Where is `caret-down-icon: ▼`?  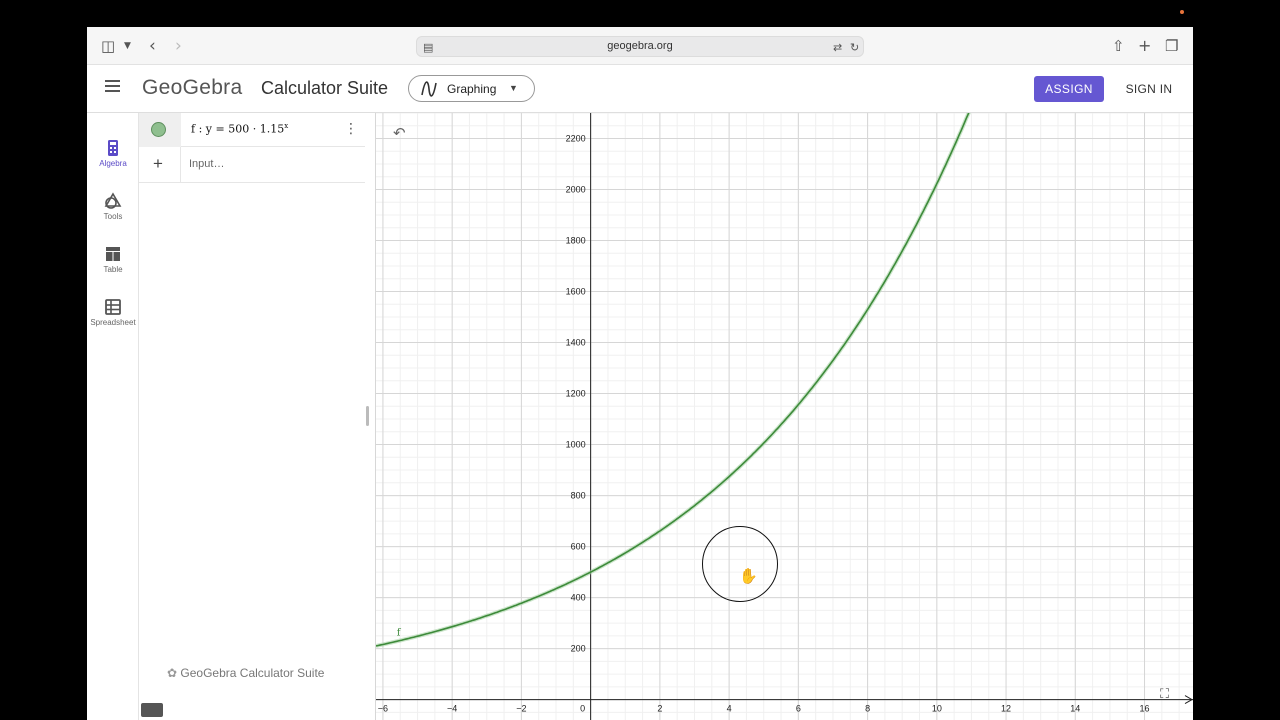
caret-down-icon: ▼ is located at coordinates (513, 88).